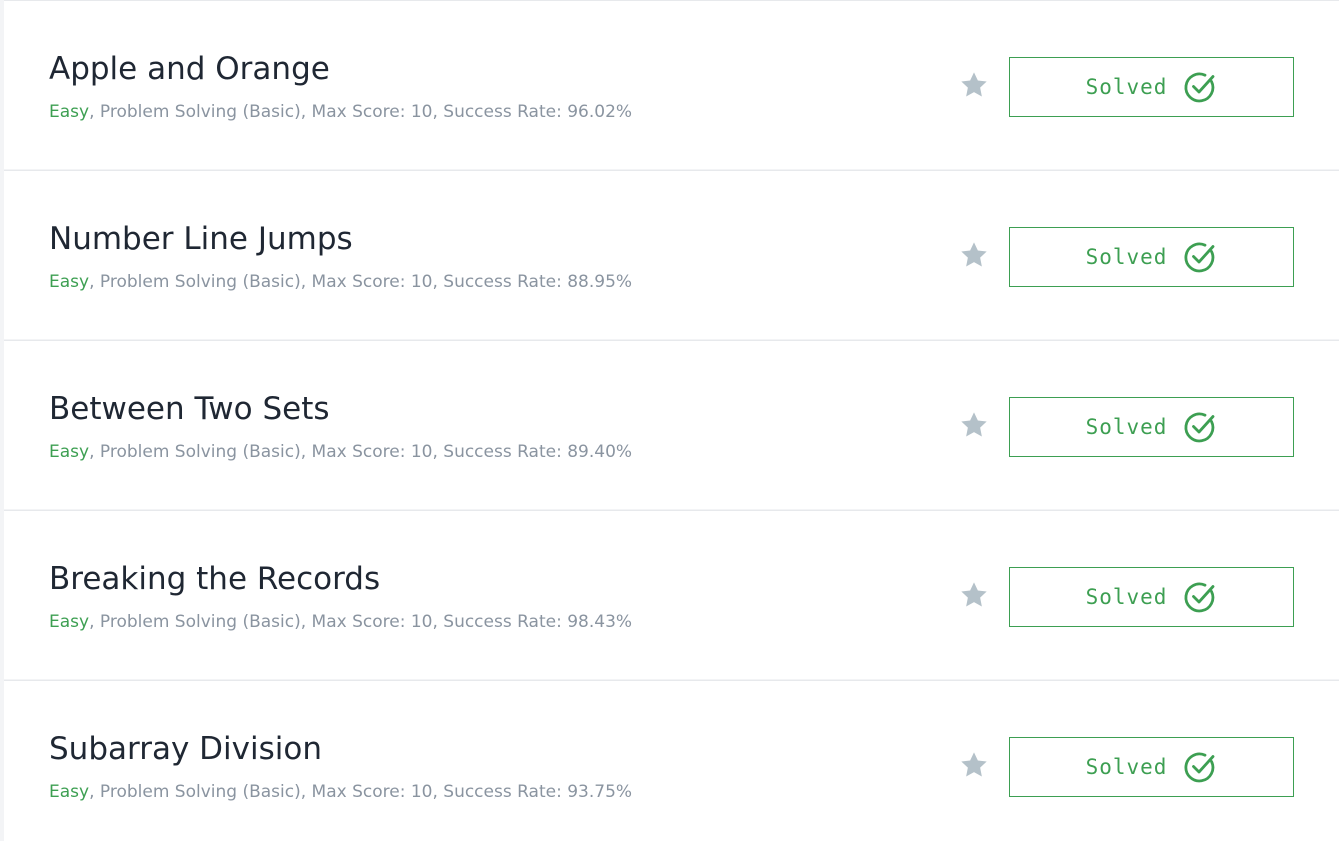 The image size is (1339, 841). What do you see at coordinates (201, 239) in the screenshot?
I see `challenge-title: Number Line Jumps` at bounding box center [201, 239].